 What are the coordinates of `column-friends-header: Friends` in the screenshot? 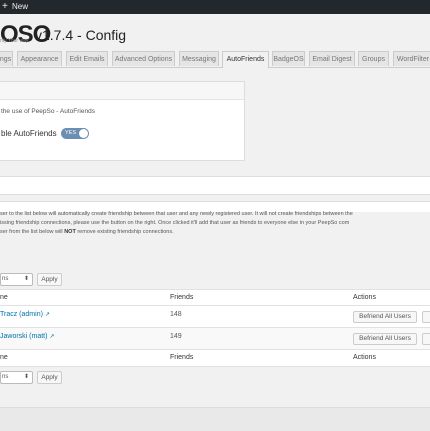 It's located at (182, 297).